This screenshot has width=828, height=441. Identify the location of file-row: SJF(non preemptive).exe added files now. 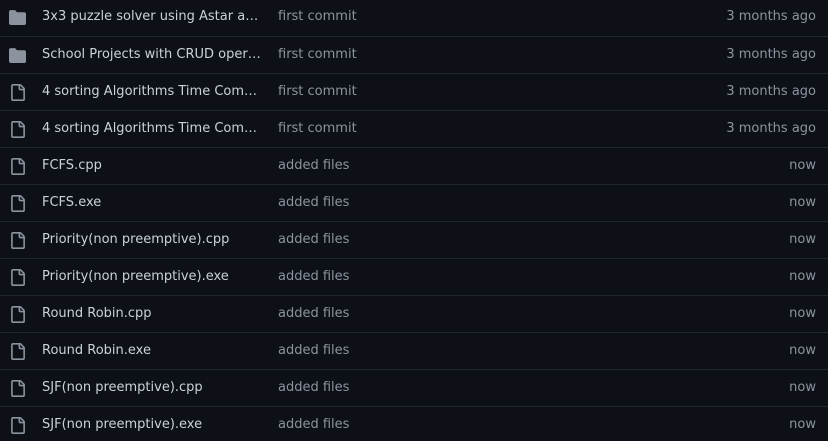
(414, 423).